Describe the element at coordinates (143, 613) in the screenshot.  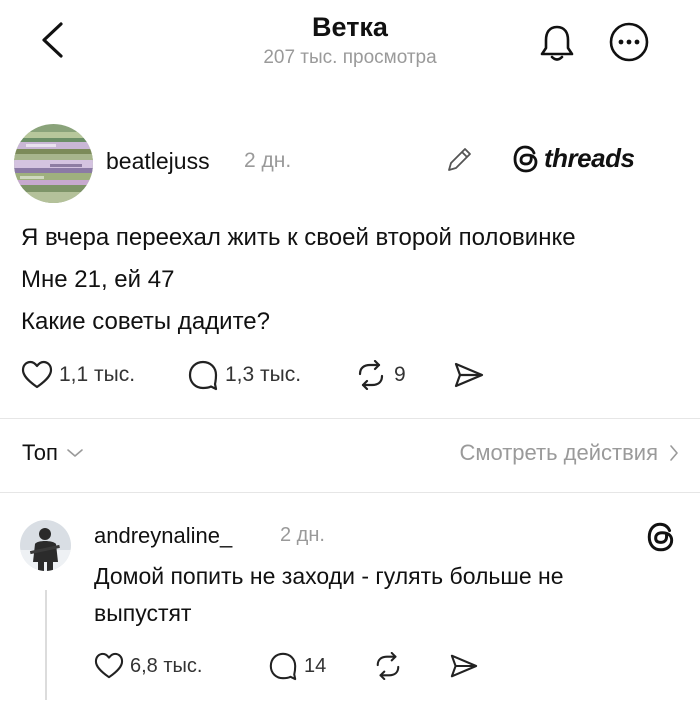
I see `reply-text-line: выпустят` at that location.